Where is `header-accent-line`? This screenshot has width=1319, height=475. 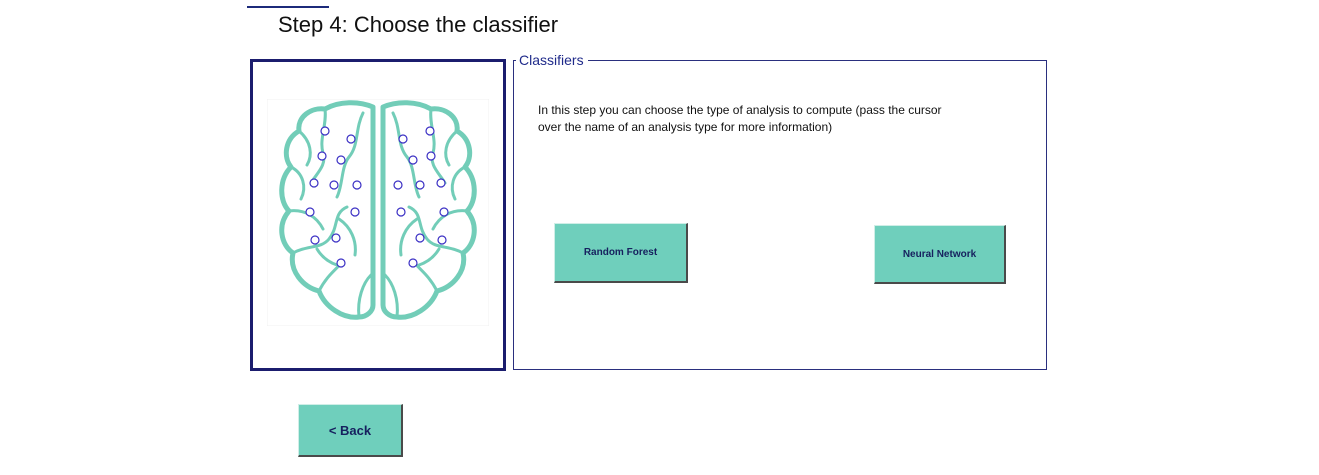 header-accent-line is located at coordinates (288, 7).